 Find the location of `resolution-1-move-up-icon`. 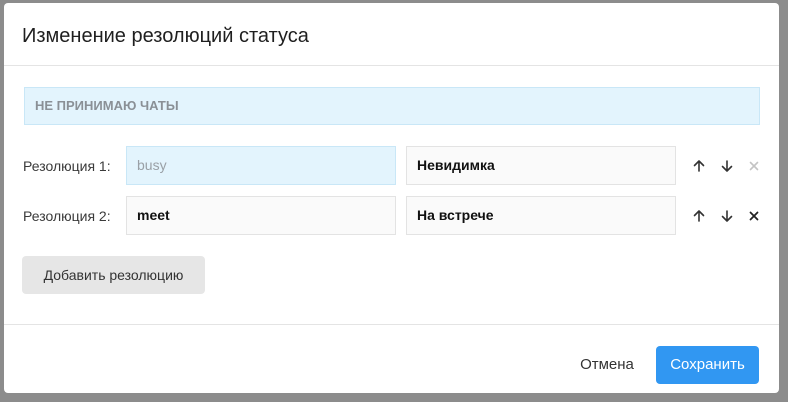

resolution-1-move-up-icon is located at coordinates (699, 166).